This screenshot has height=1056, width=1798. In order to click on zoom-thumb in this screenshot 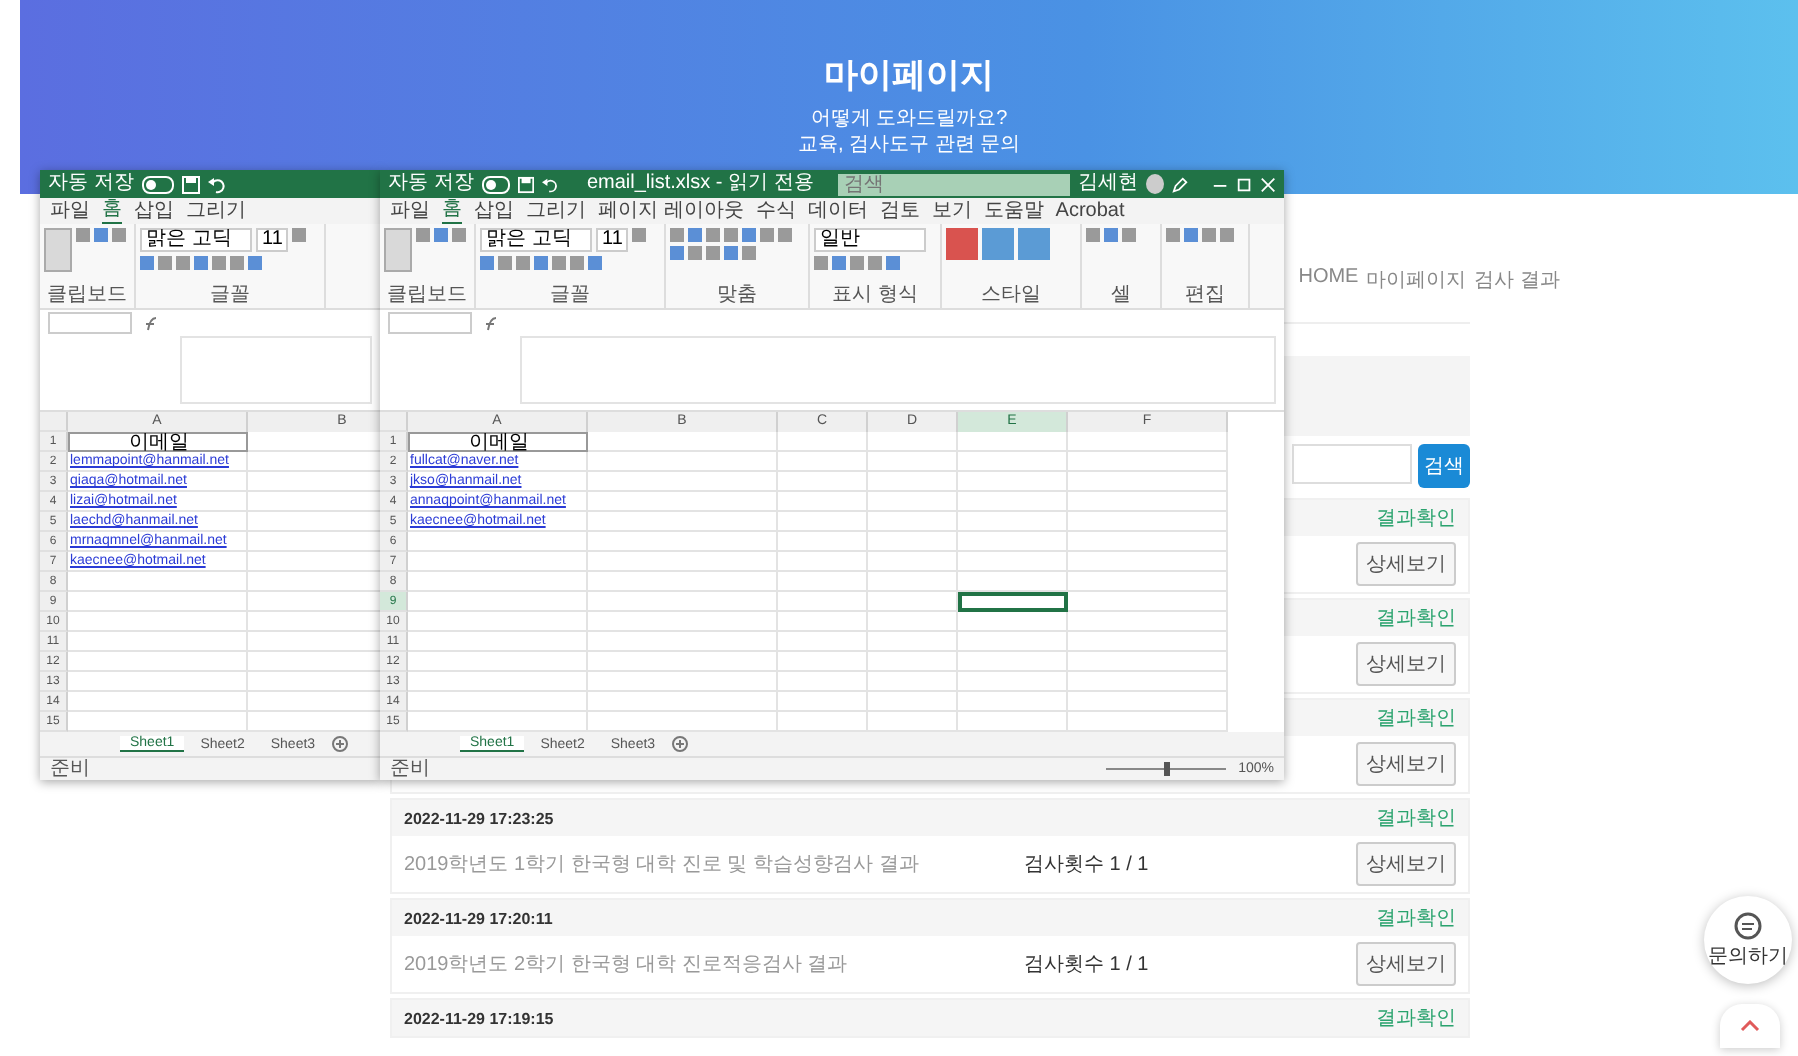, I will do `click(1167, 769)`.